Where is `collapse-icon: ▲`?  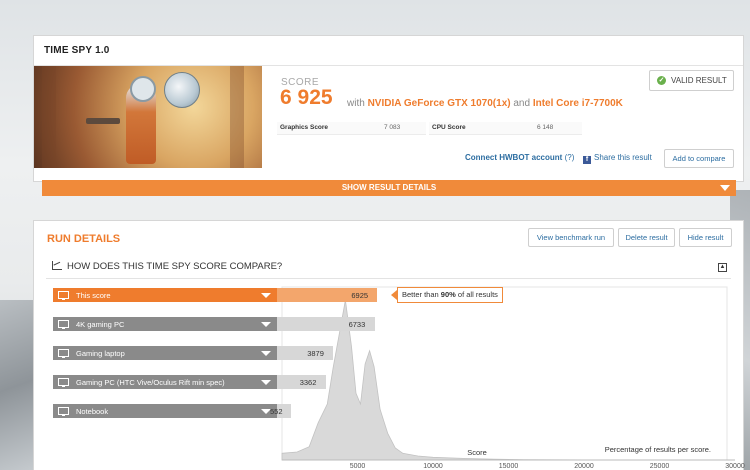
collapse-icon: ▲ is located at coordinates (722, 267).